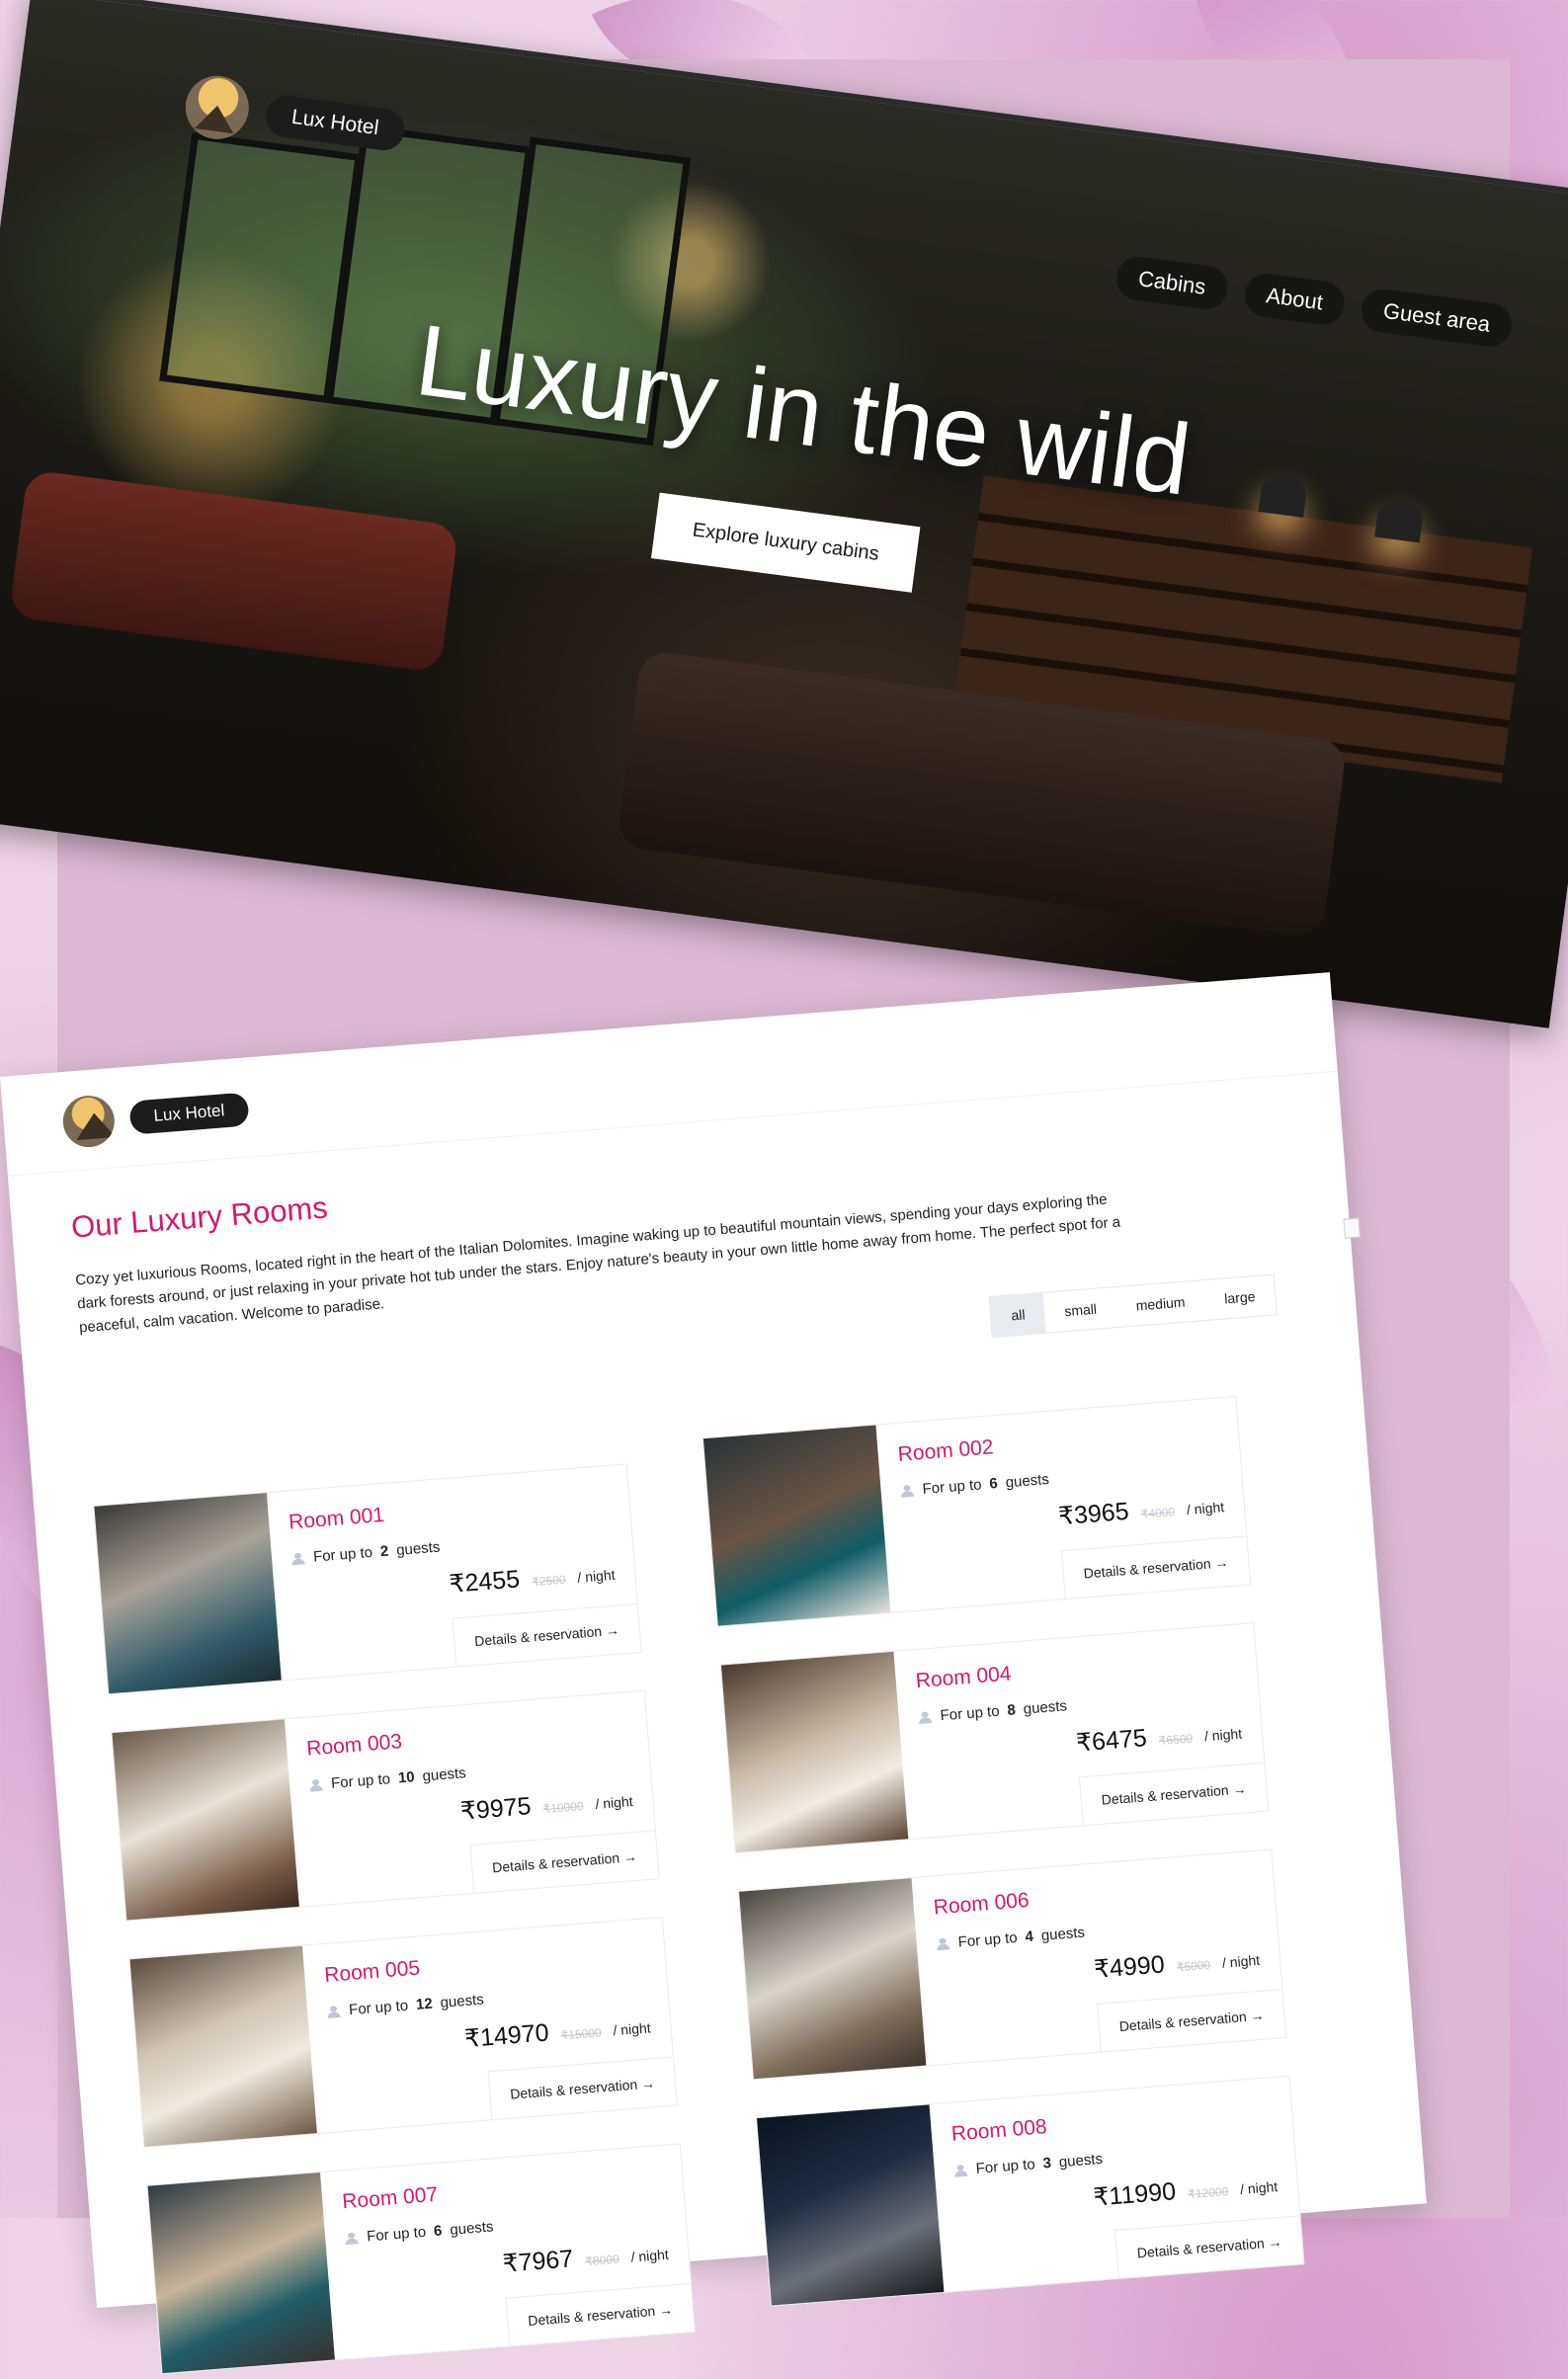  Describe the element at coordinates (496, 1809) in the screenshot. I see `discounted-price: ₹9975` at that location.